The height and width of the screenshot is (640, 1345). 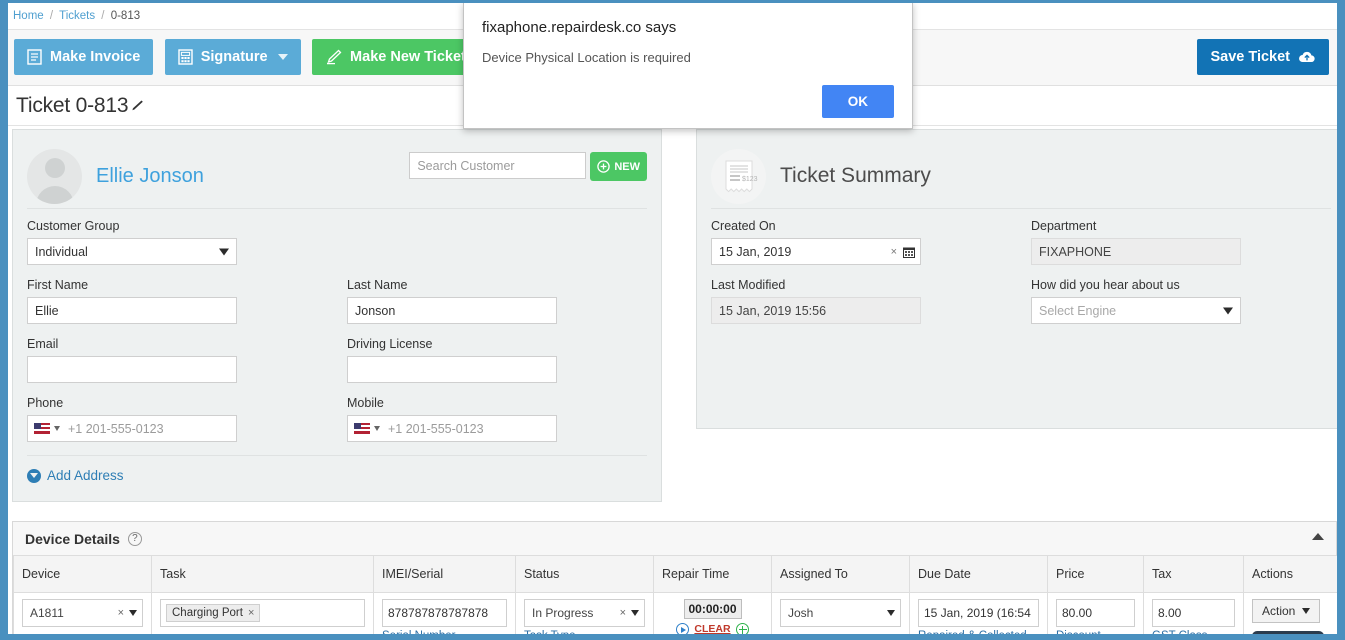 I want to click on task-multiselect: Charging Port ×, so click(x=262, y=612).